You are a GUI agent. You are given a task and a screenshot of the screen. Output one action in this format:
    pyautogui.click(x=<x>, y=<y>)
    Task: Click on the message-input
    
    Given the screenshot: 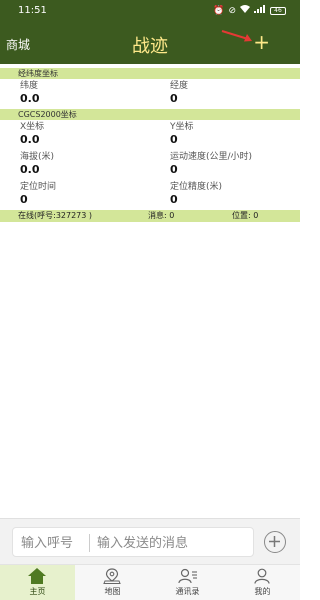 What is the action you would take?
    pyautogui.click(x=173, y=543)
    